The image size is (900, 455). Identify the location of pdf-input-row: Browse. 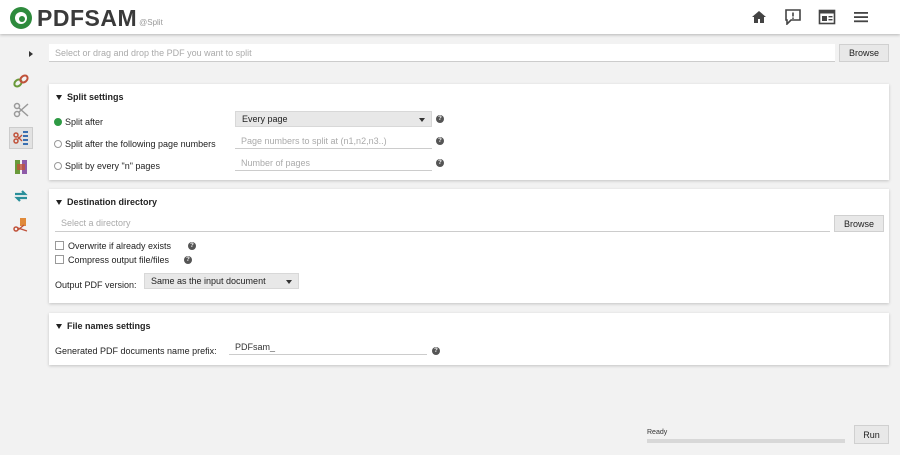
(469, 53).